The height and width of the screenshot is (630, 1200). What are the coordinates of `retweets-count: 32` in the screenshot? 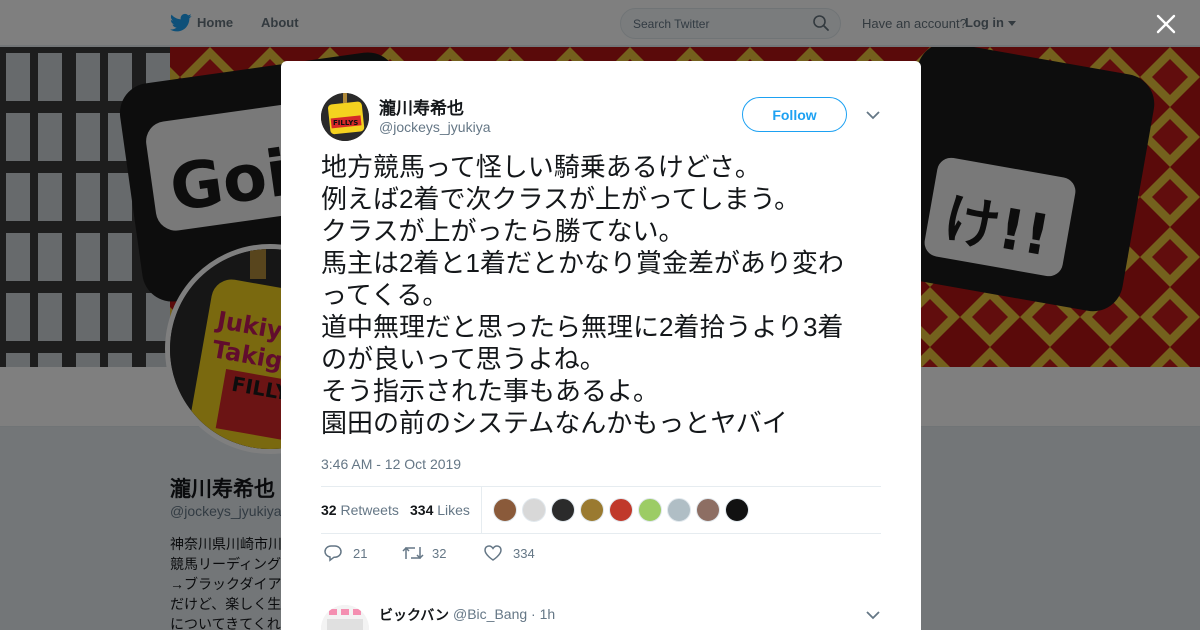 It's located at (329, 510).